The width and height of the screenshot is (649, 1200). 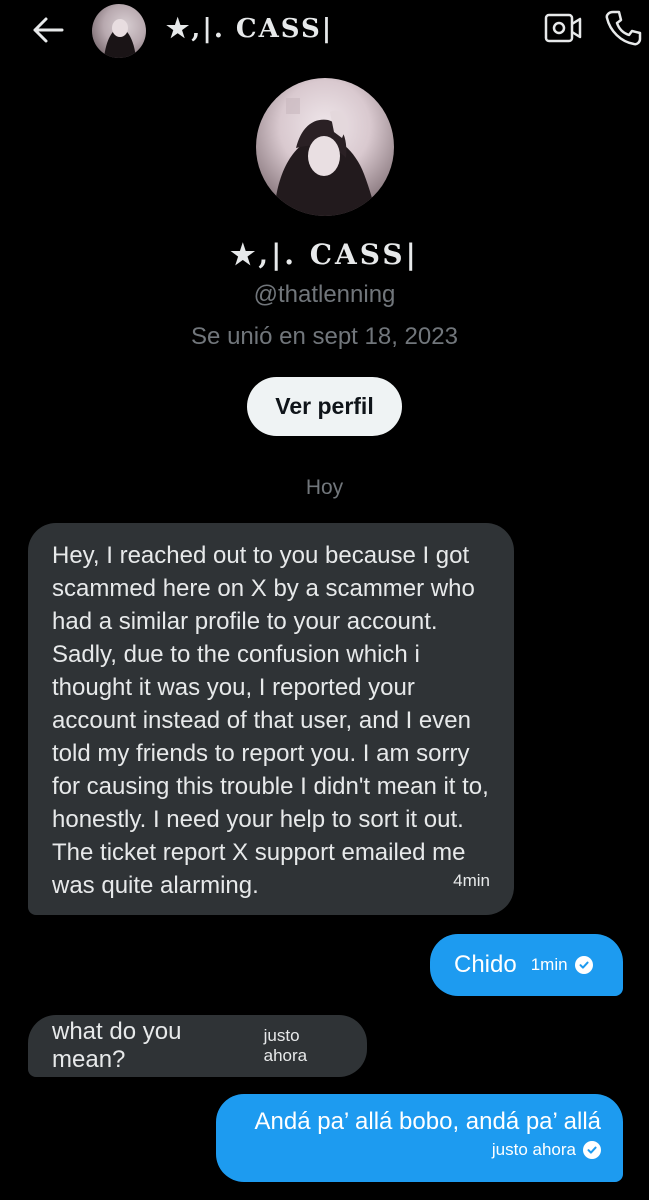 What do you see at coordinates (324, 254) in the screenshot?
I see `profile-name: ★,|. CASS|` at bounding box center [324, 254].